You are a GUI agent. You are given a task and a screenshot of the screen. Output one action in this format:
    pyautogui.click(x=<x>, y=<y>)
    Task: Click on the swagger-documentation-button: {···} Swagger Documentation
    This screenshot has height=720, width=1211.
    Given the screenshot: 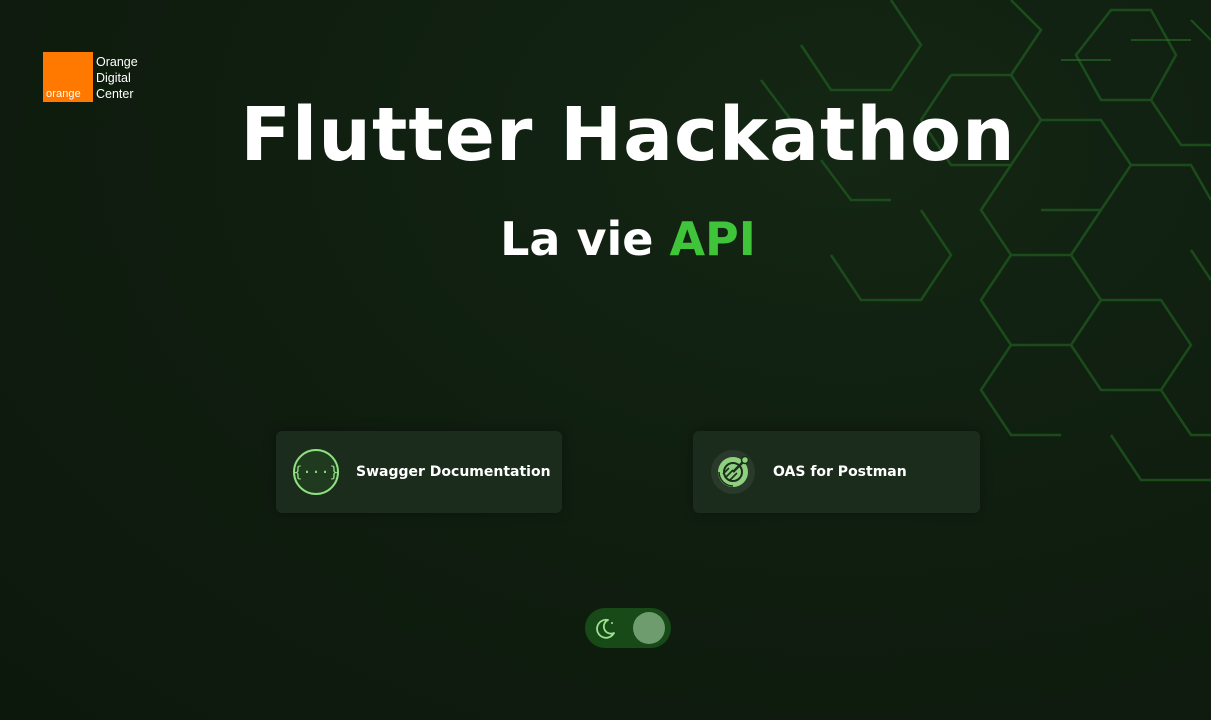 What is the action you would take?
    pyautogui.click(x=419, y=472)
    